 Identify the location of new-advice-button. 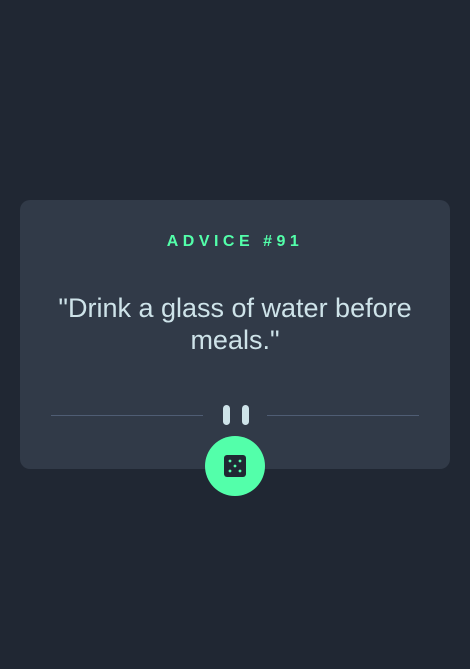
(235, 466).